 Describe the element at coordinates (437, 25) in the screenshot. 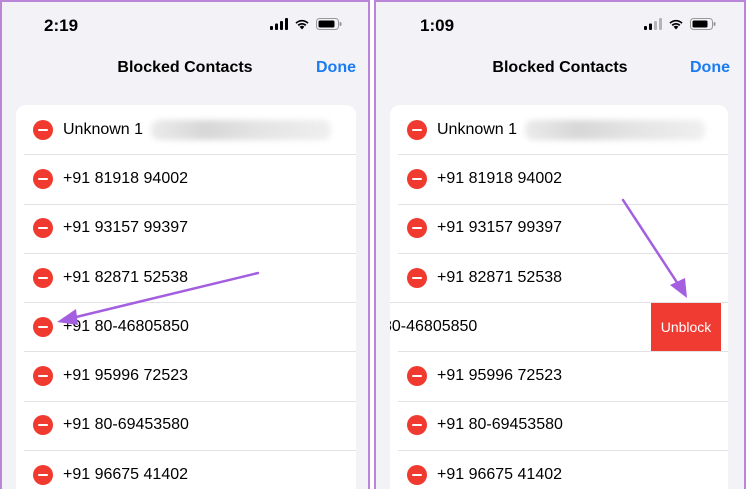

I see `status-time: 1:09` at that location.